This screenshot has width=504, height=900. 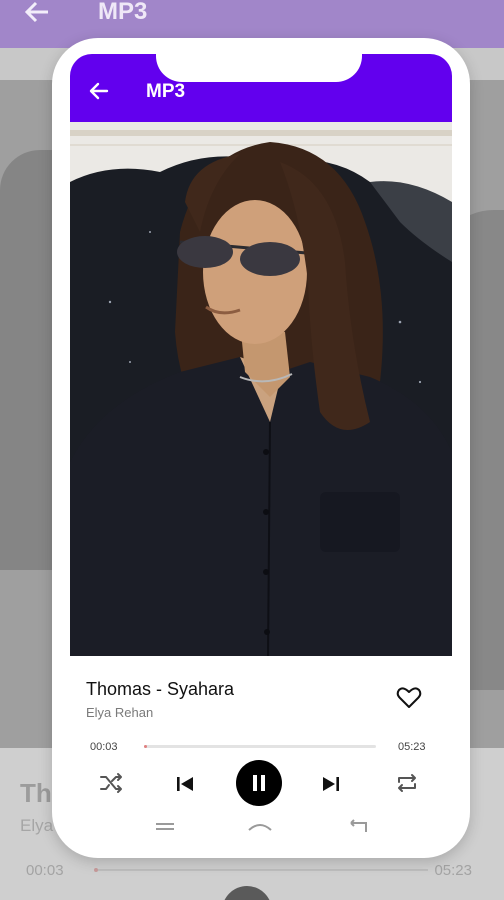 I want to click on progress-fill, so click(x=145, y=746).